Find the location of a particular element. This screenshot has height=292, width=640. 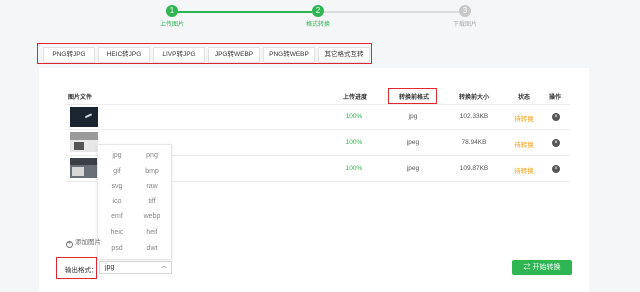

step-3-circle: 3 is located at coordinates (465, 11).